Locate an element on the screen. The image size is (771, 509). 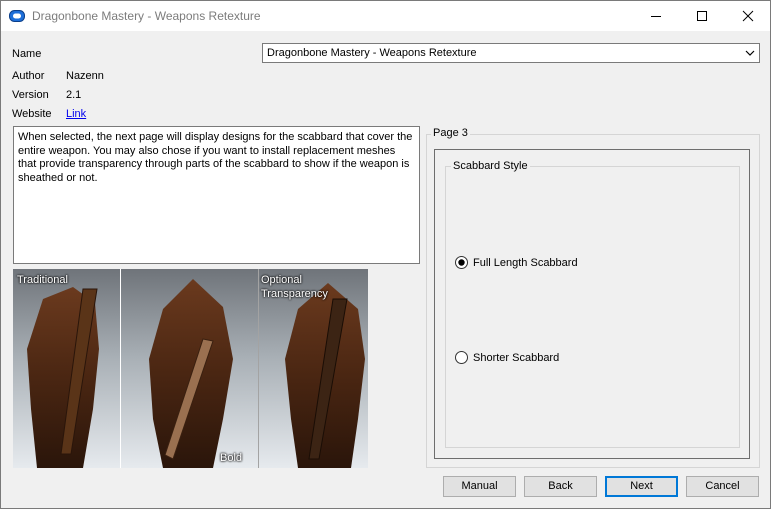
window-title: Dragonbone Mastery - Weapons Retexture is located at coordinates (146, 16).